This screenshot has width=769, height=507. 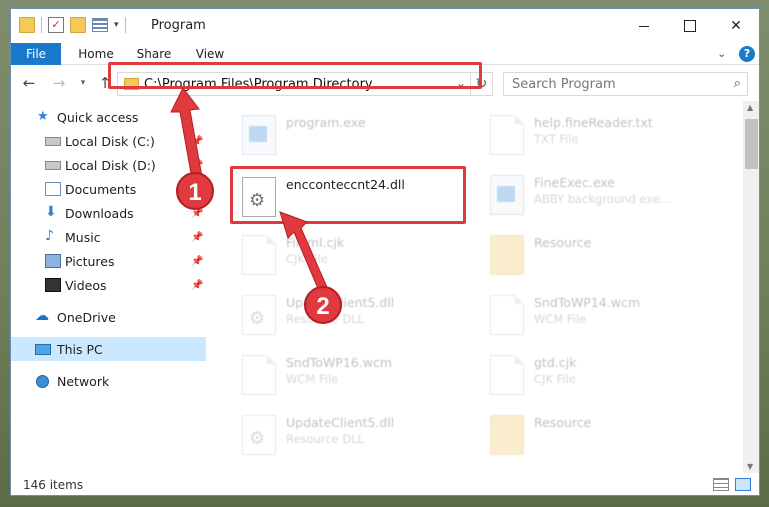 What do you see at coordinates (43, 349) in the screenshot?
I see `pc-icon` at bounding box center [43, 349].